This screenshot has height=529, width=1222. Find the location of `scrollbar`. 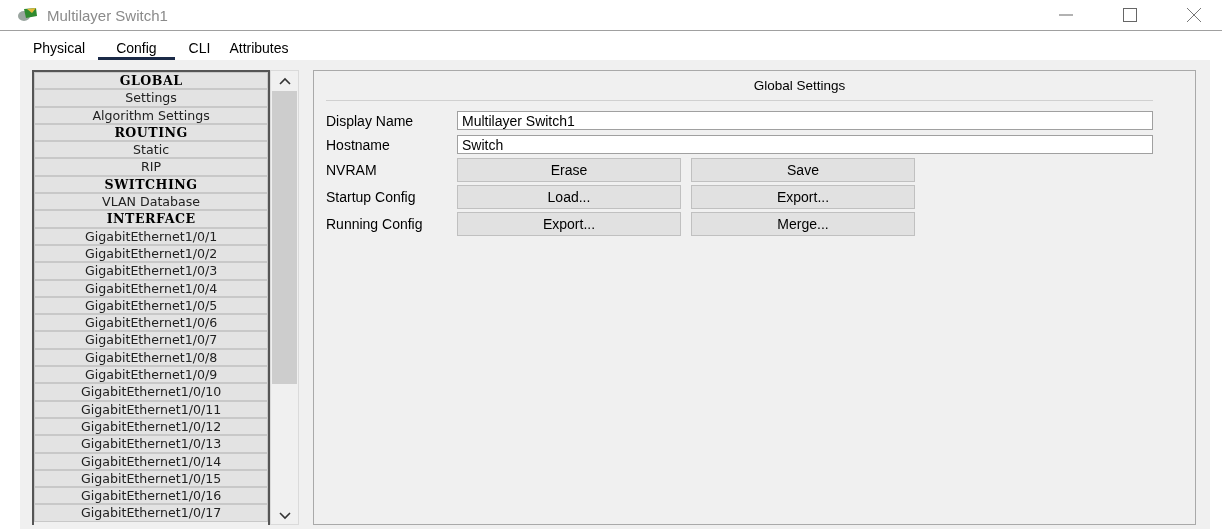

scrollbar is located at coordinates (284, 297).